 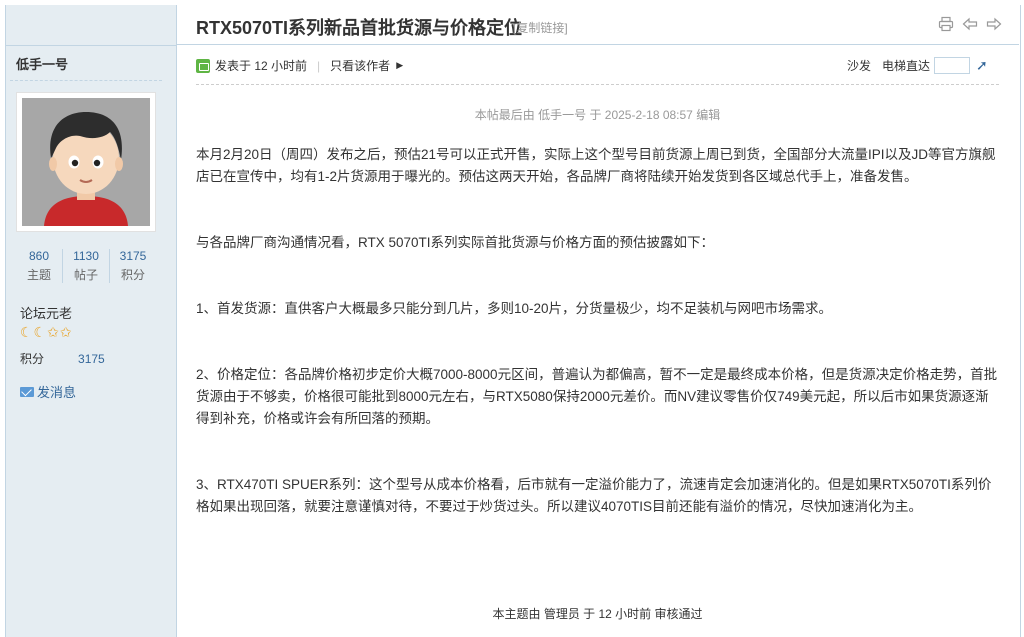 I want to click on stat-credits-label: 积分, so click(x=132, y=275).